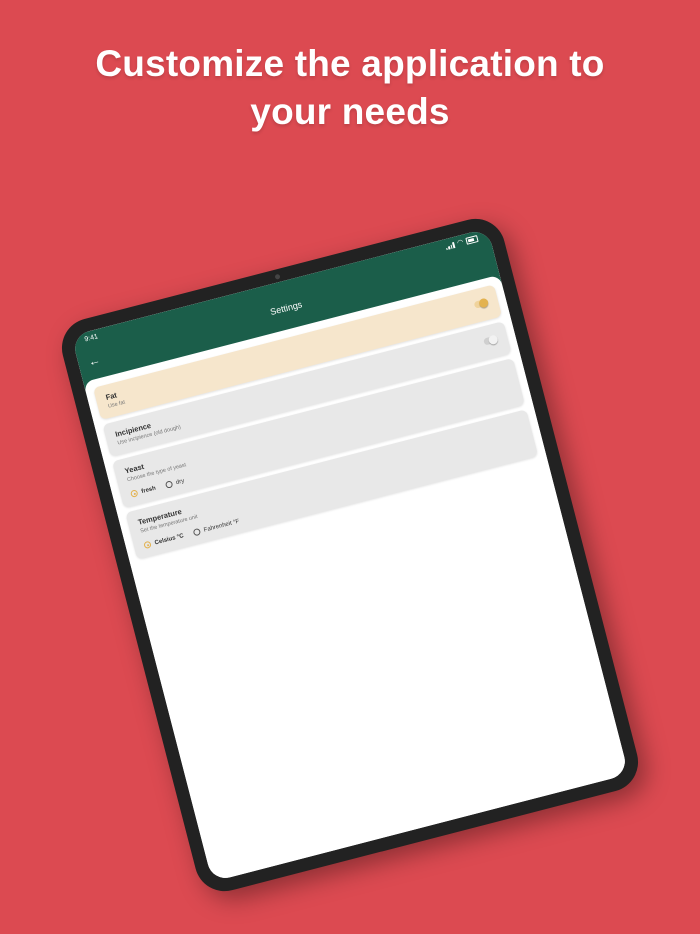  I want to click on temperature-option-celsius: Celsius °C, so click(164, 541).